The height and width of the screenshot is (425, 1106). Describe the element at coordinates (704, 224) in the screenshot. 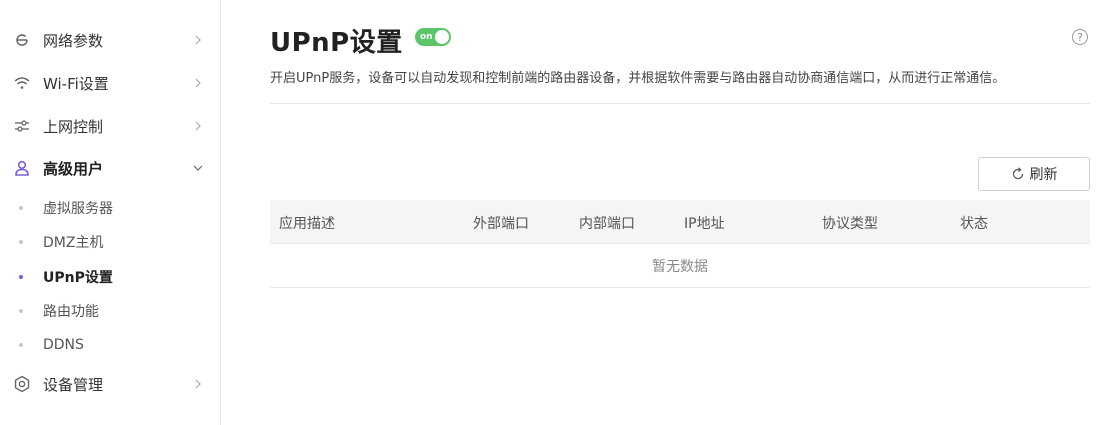

I see `column-header-ip-address: IP地址` at that location.